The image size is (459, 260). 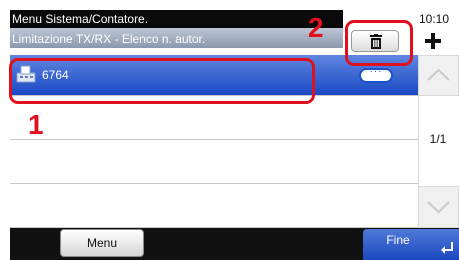 I want to click on enter-arrow-icon, so click(x=447, y=248).